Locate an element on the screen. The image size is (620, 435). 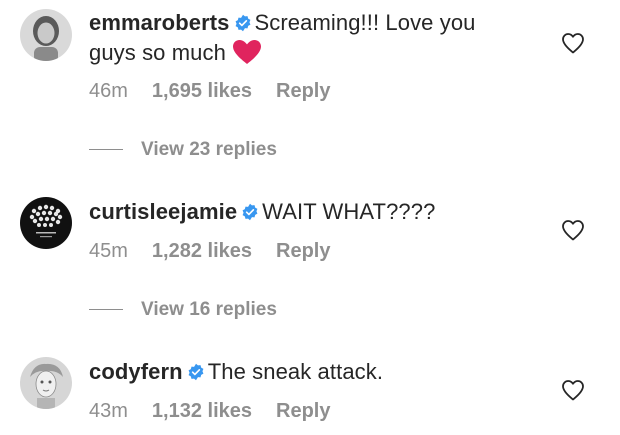
comment-meta: 46m 1,695 likes Reply is located at coordinates (221, 91).